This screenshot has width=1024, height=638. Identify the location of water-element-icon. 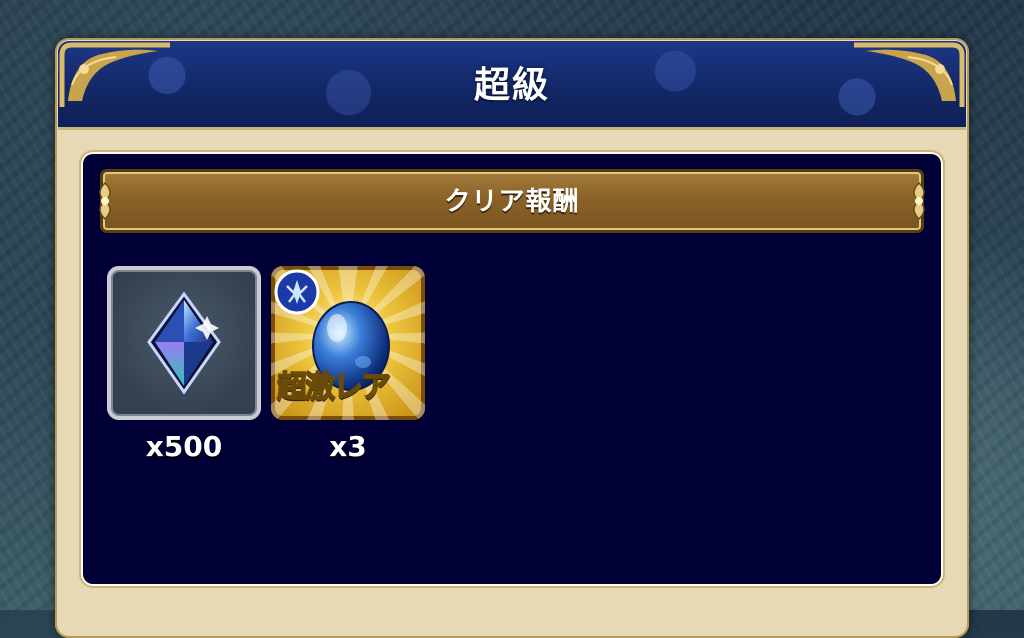
(297, 292).